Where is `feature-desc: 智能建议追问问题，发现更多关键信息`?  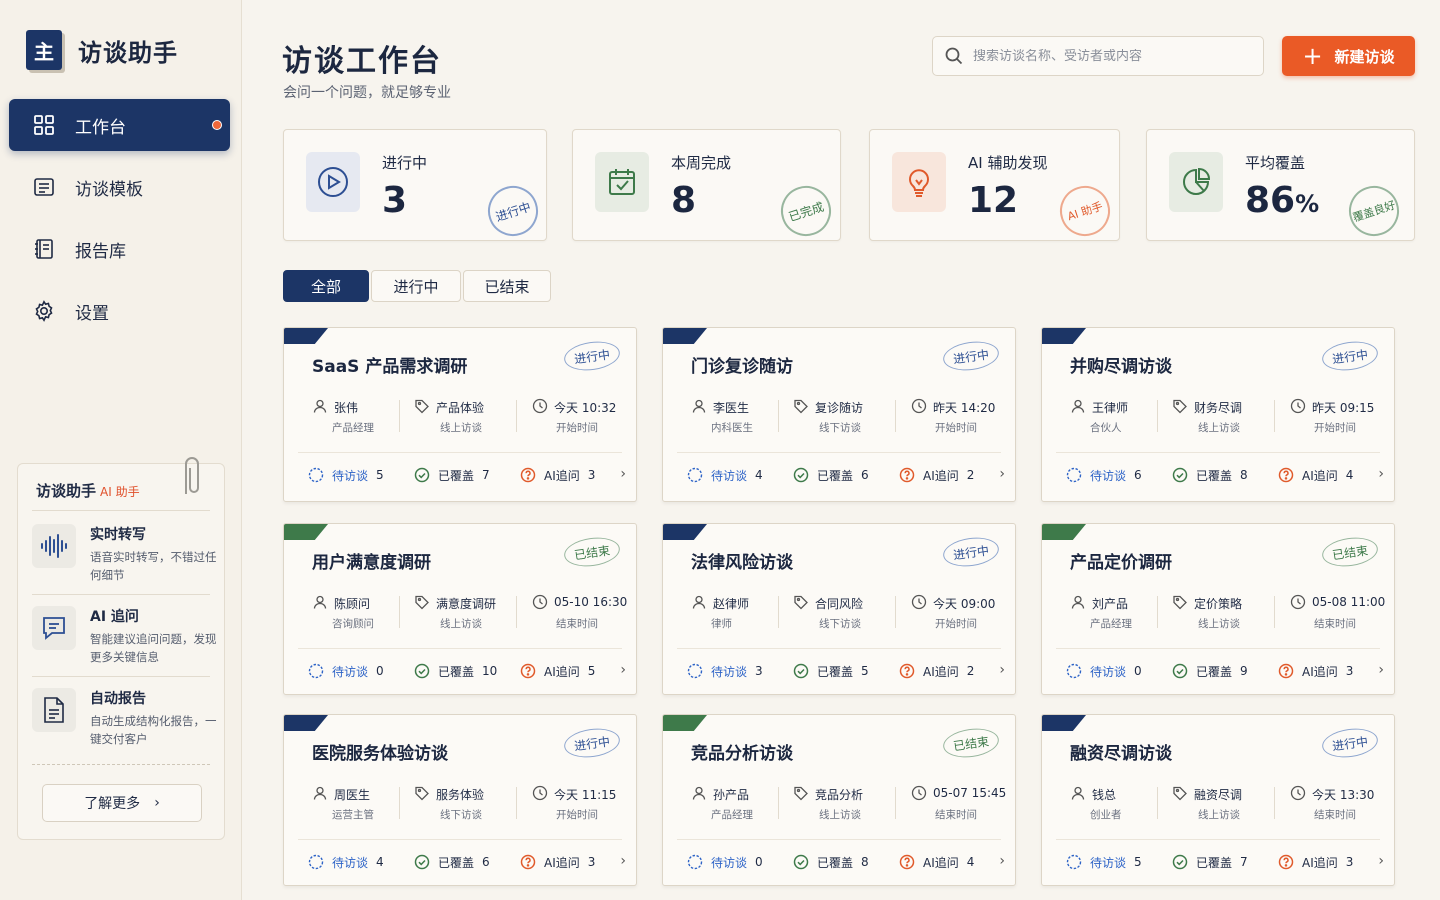 feature-desc: 智能建议追问问题，发现更多关键信息 is located at coordinates (153, 648).